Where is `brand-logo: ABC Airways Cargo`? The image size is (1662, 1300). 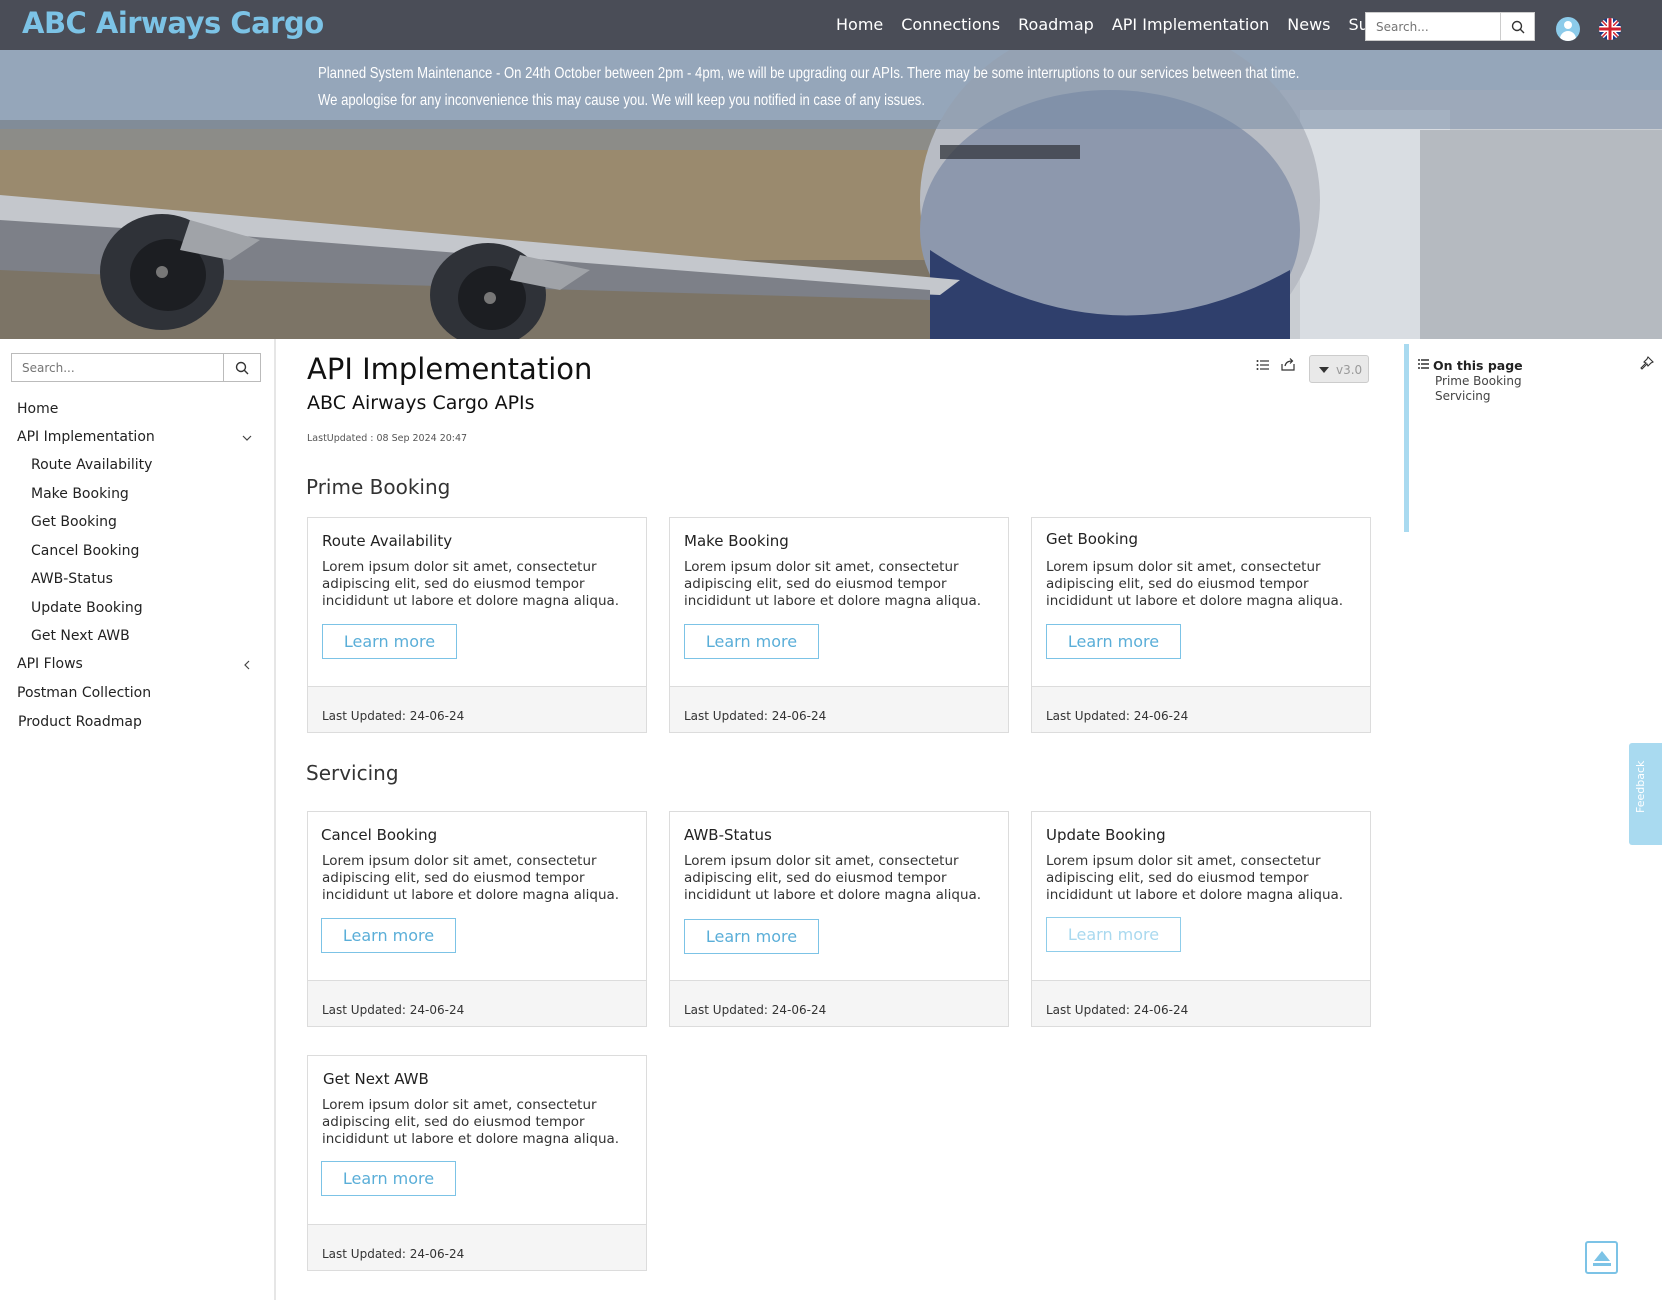
brand-logo: ABC Airways Cargo is located at coordinates (173, 23).